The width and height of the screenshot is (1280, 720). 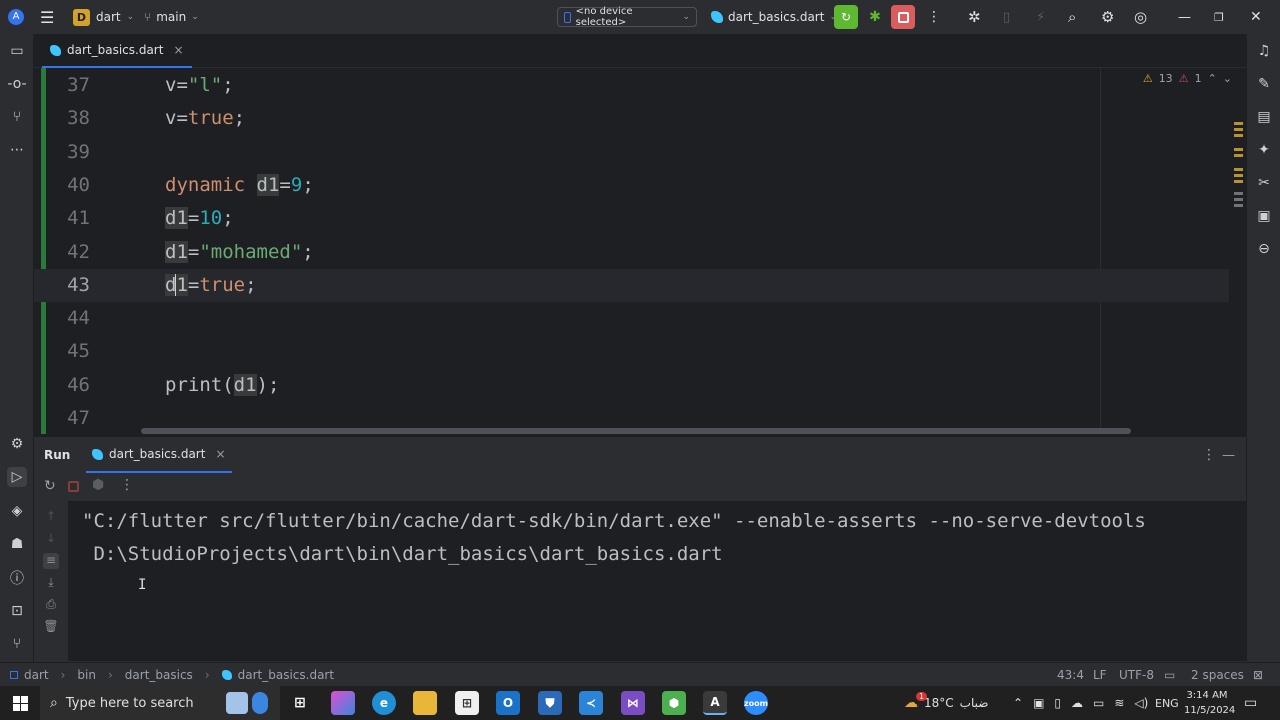 What do you see at coordinates (72, 218) in the screenshot?
I see `line-number: 41` at bounding box center [72, 218].